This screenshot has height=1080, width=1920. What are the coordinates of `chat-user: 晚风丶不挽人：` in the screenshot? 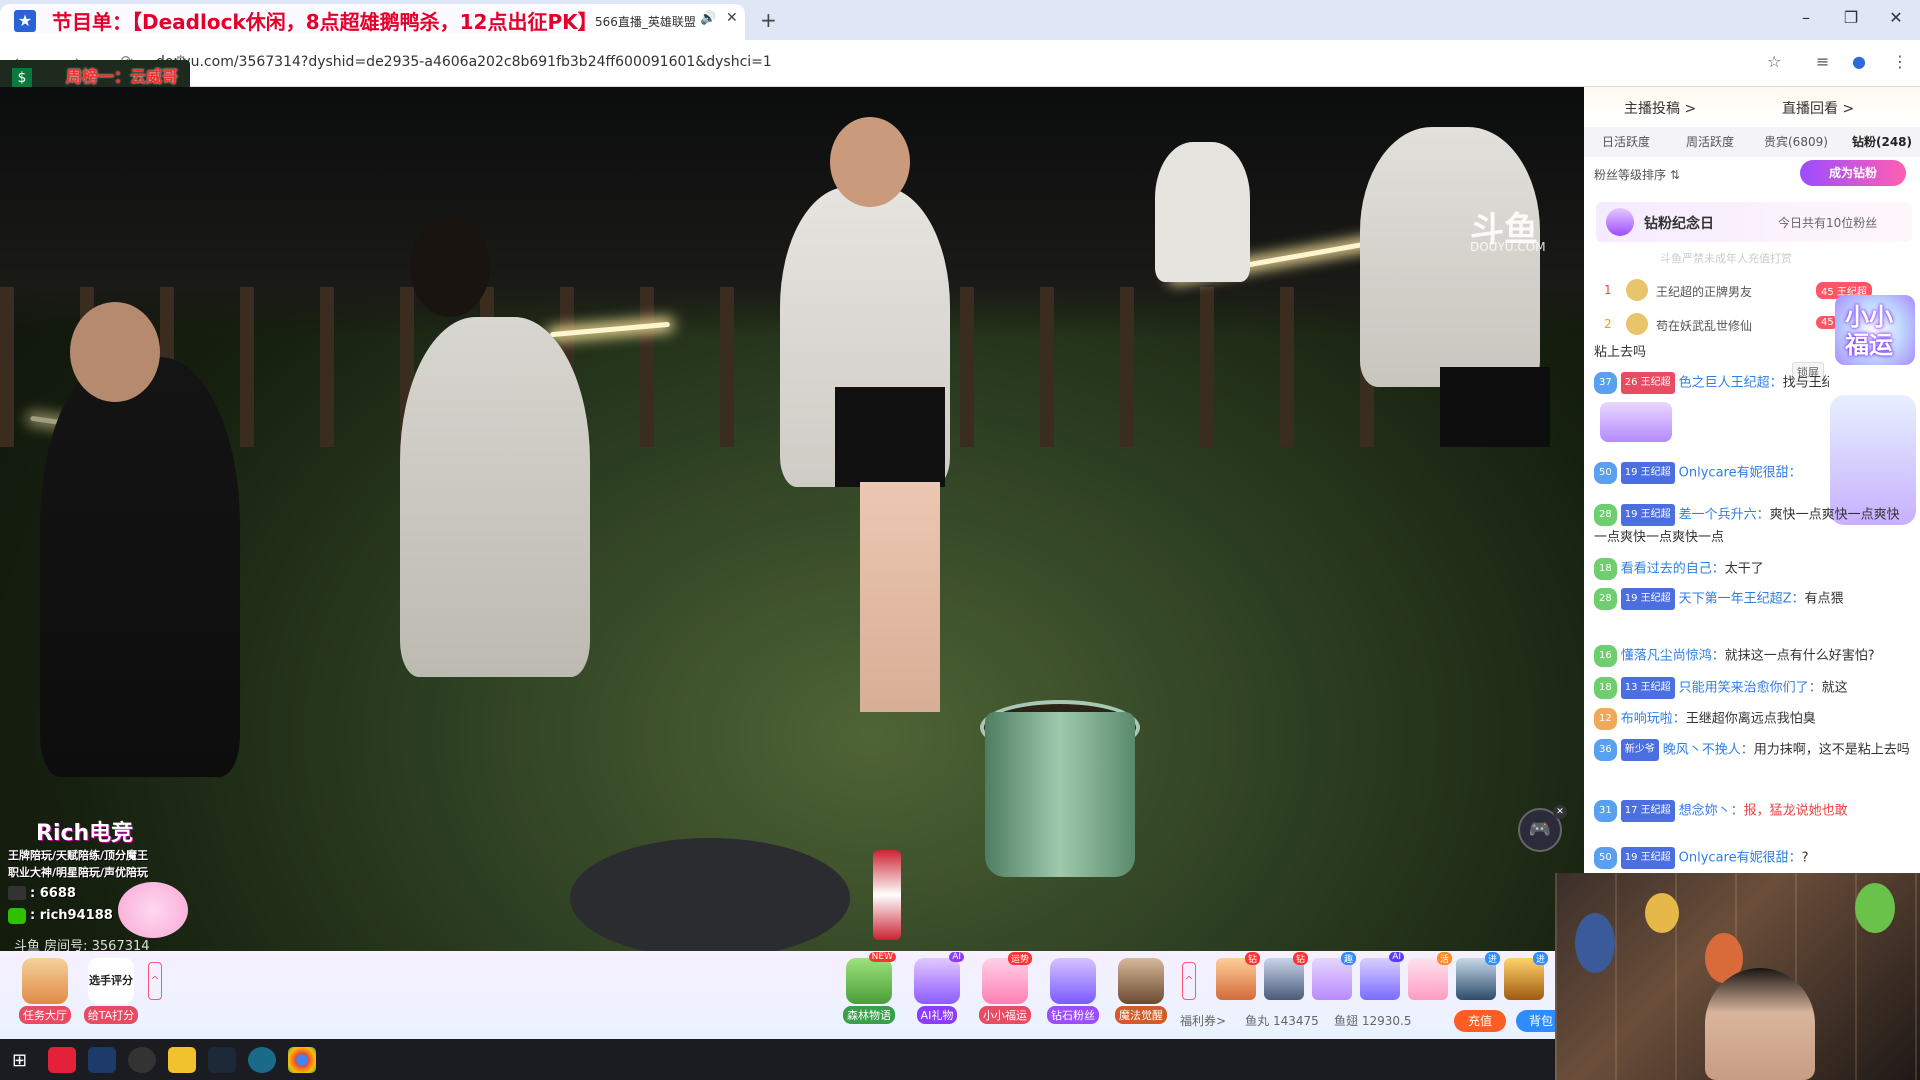 It's located at (1708, 750).